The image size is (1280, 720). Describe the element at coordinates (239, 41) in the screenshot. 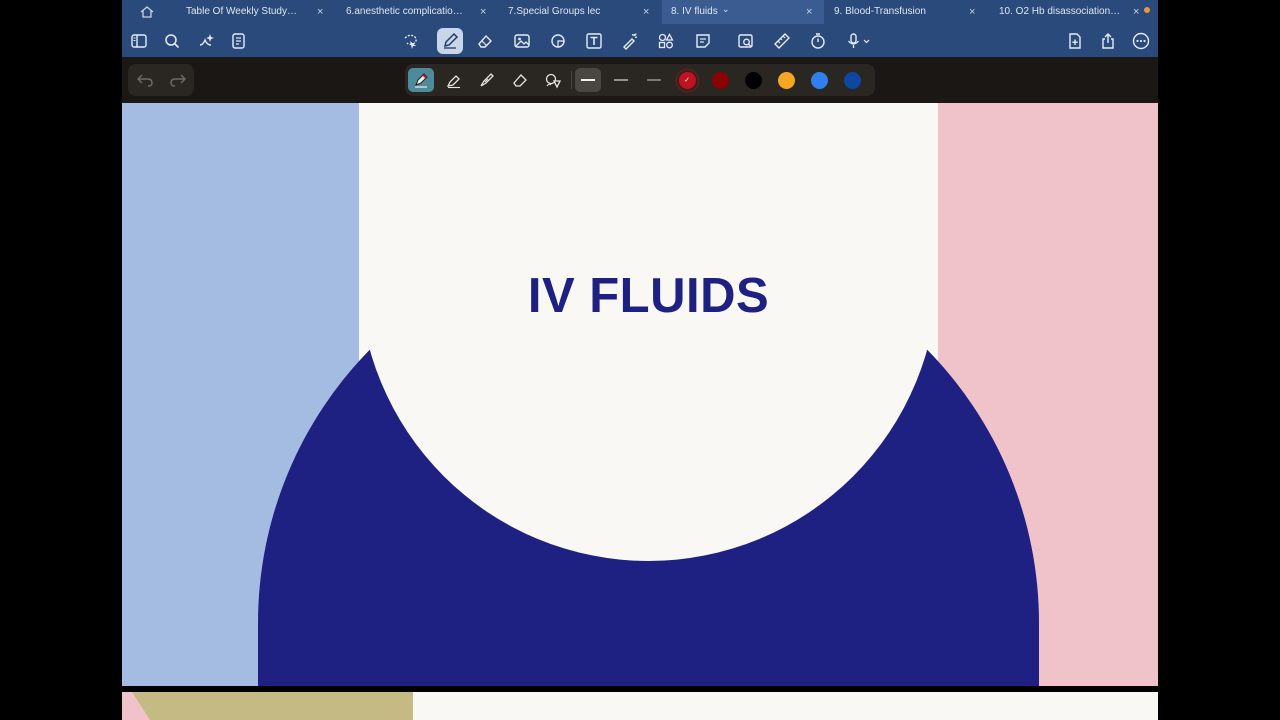

I see `outline-icon` at that location.